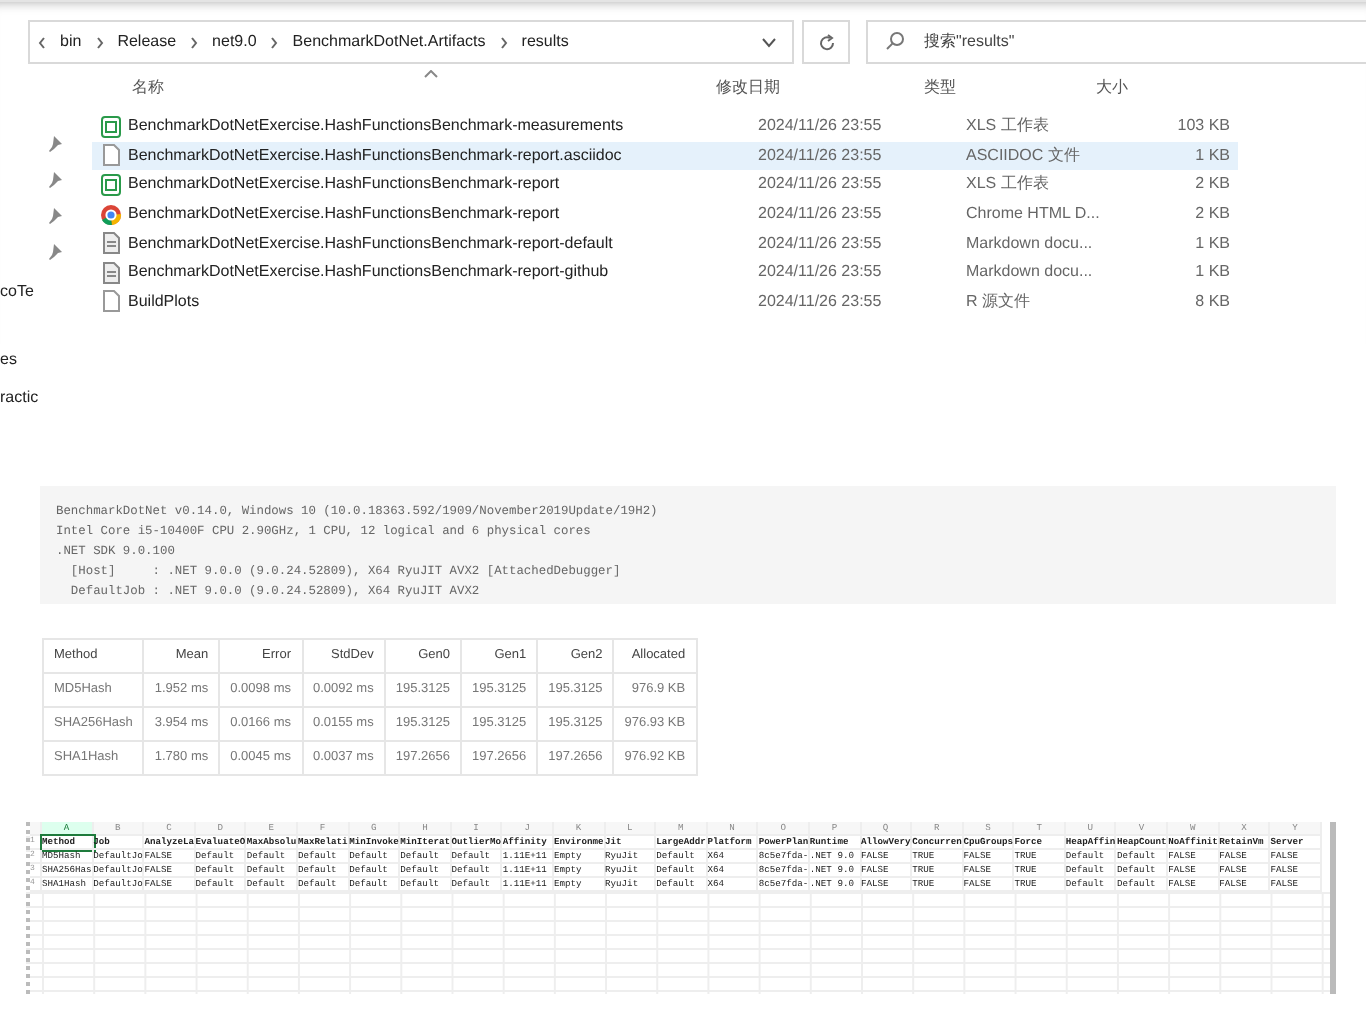 This screenshot has height=1014, width=1366. Describe the element at coordinates (394, 88) in the screenshot. I see `column-header: 名称` at that location.